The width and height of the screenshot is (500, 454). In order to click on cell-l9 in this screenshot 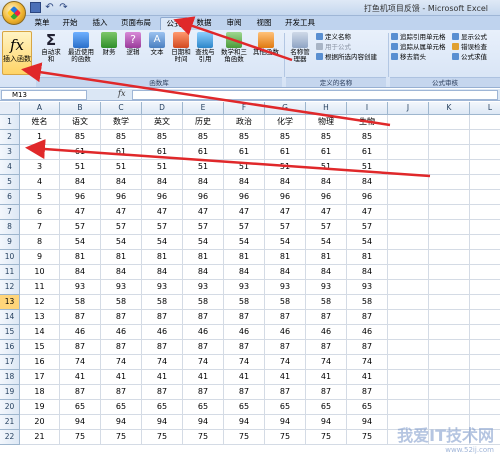, I will do `click(485, 242)`.